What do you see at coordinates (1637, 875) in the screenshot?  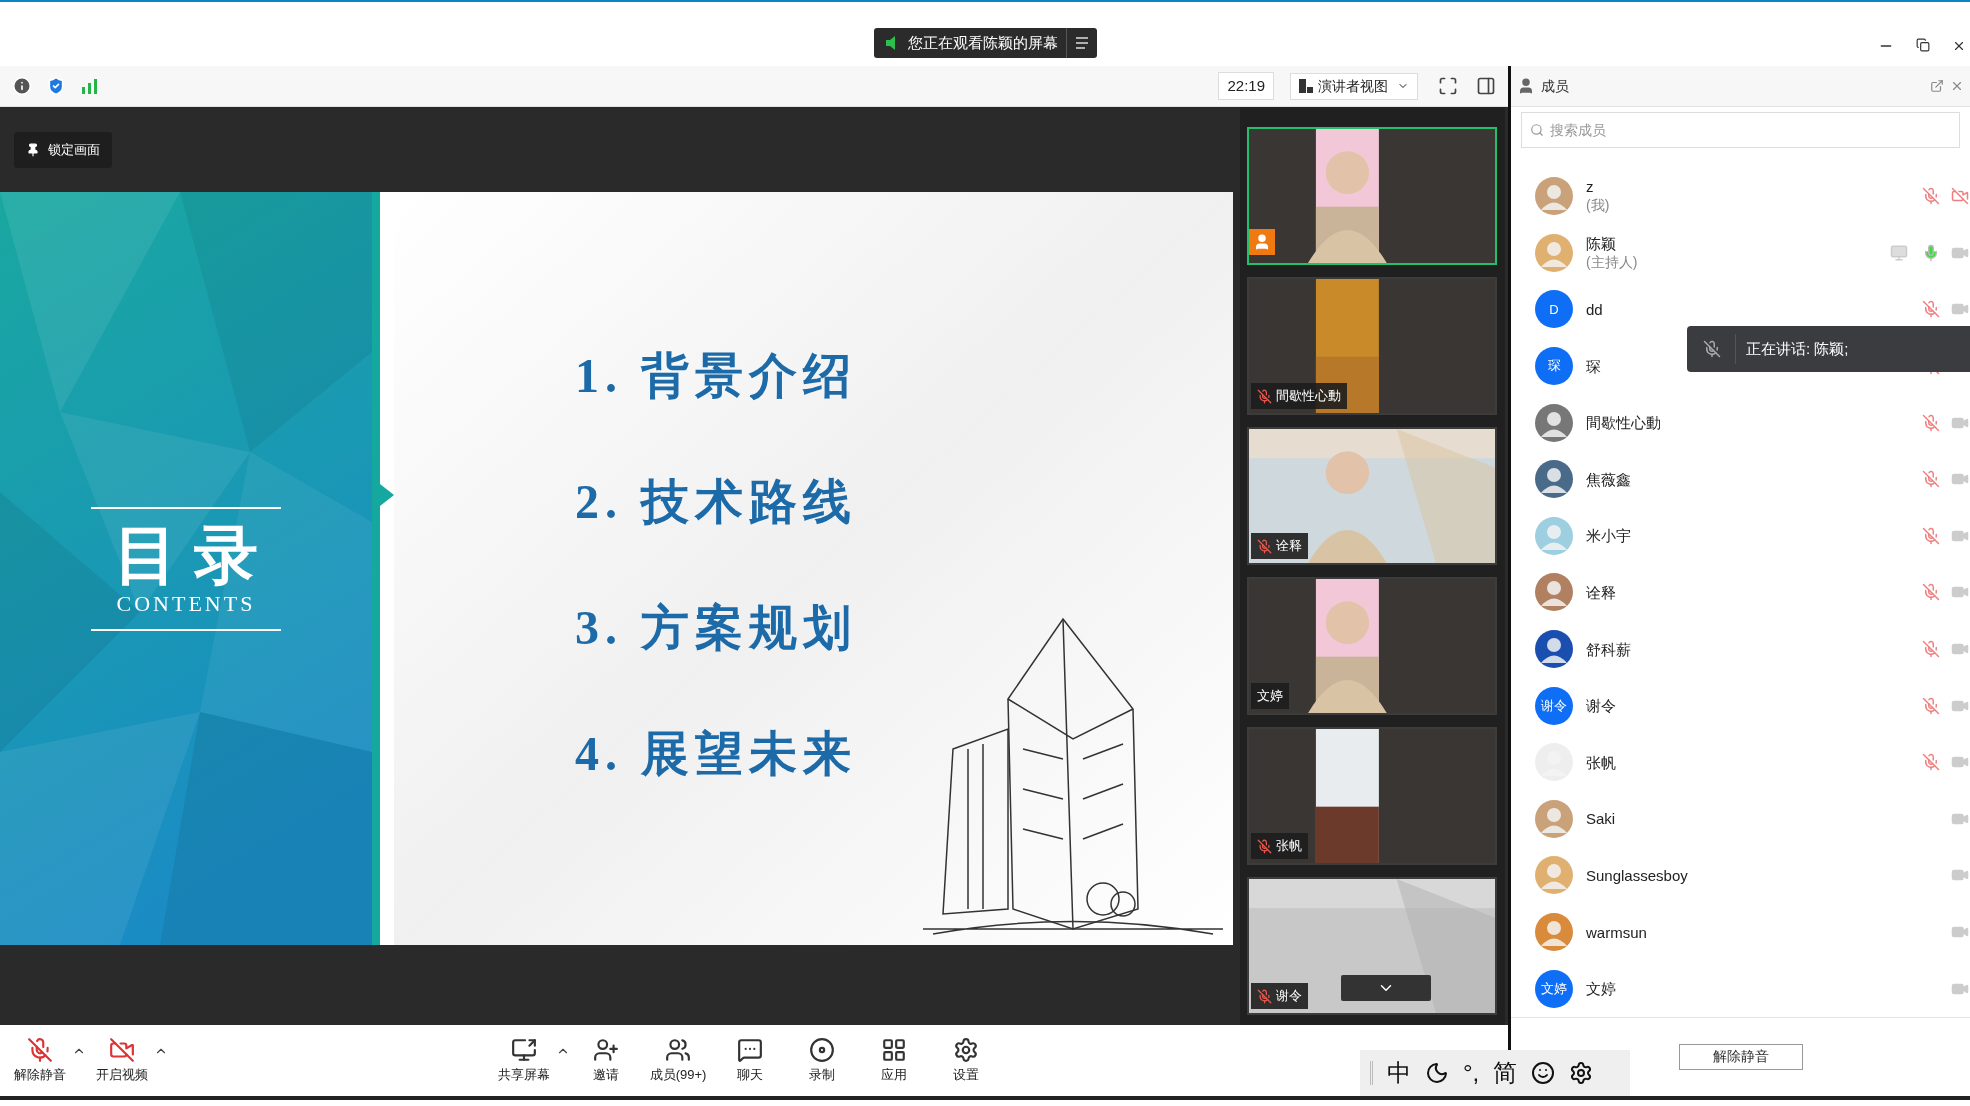 I see `member-name: Sunglassesboy` at bounding box center [1637, 875].